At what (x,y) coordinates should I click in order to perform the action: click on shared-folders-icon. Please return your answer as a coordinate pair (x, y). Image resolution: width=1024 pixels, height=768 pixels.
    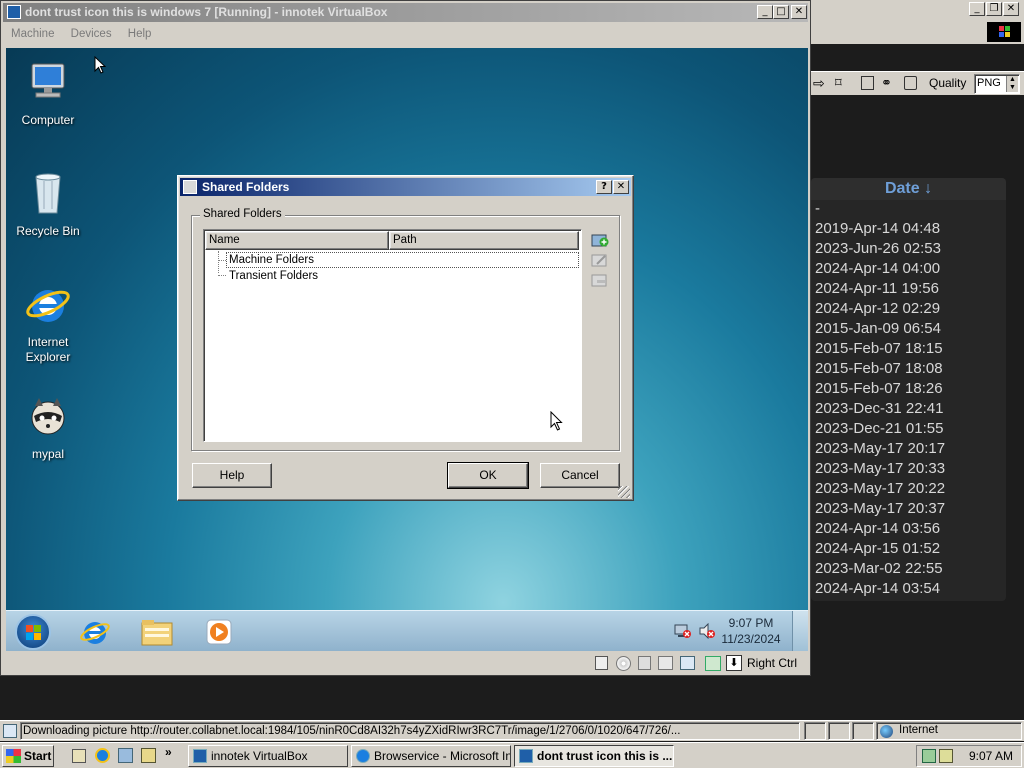
    Looking at the image, I should click on (687, 663).